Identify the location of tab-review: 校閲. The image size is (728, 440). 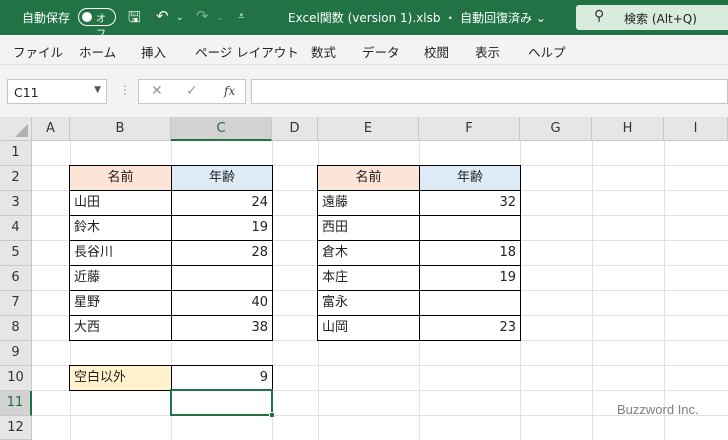
(436, 51).